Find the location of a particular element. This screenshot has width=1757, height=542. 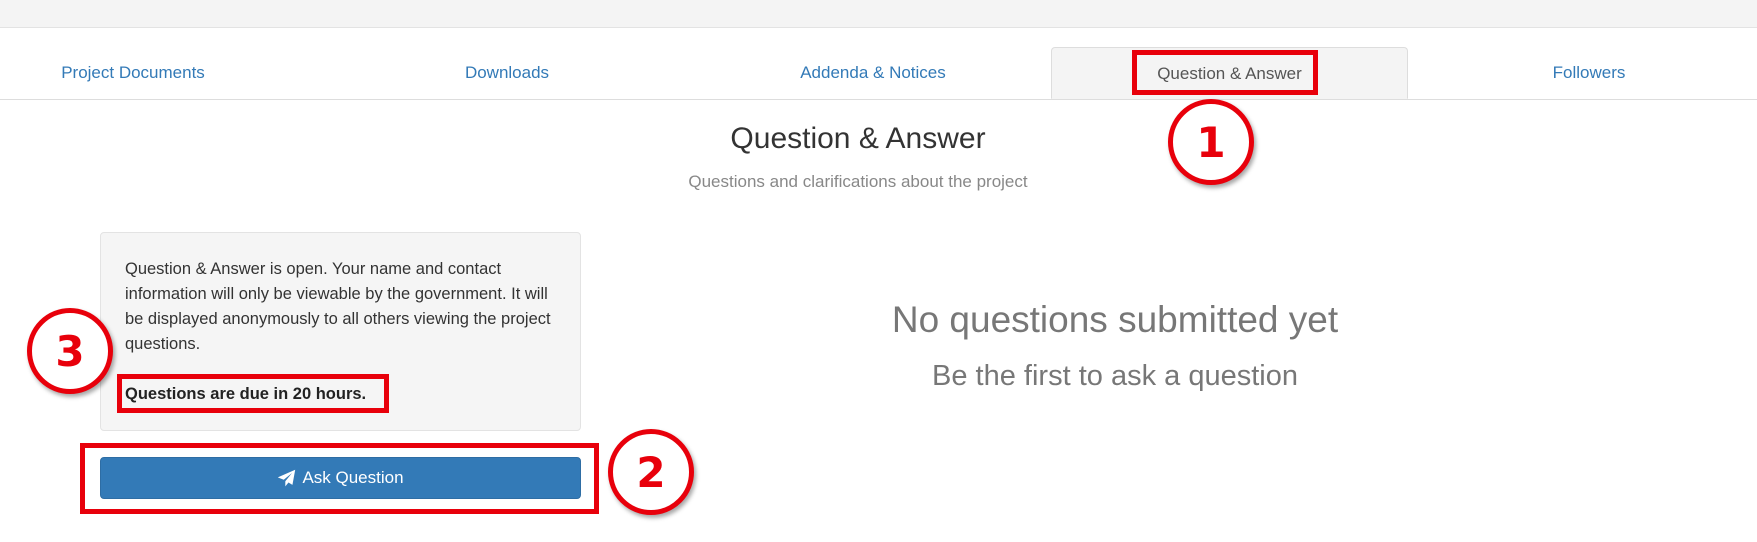

callout-1: 1 is located at coordinates (1211, 142).